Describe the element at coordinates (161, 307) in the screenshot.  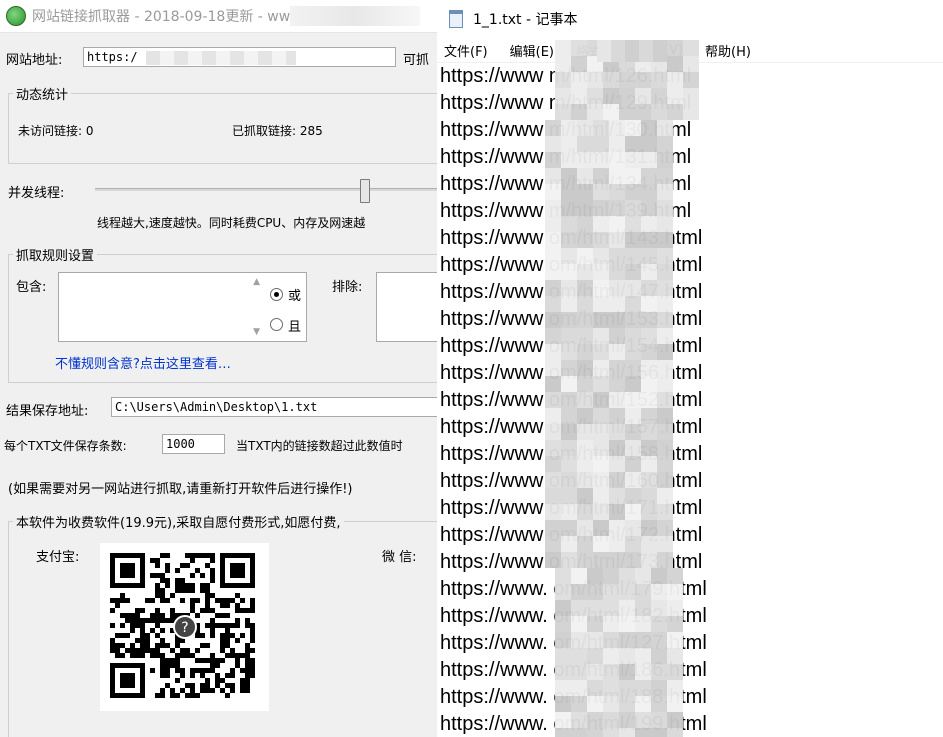
I see `include-textarea: ▲ ▼` at that location.